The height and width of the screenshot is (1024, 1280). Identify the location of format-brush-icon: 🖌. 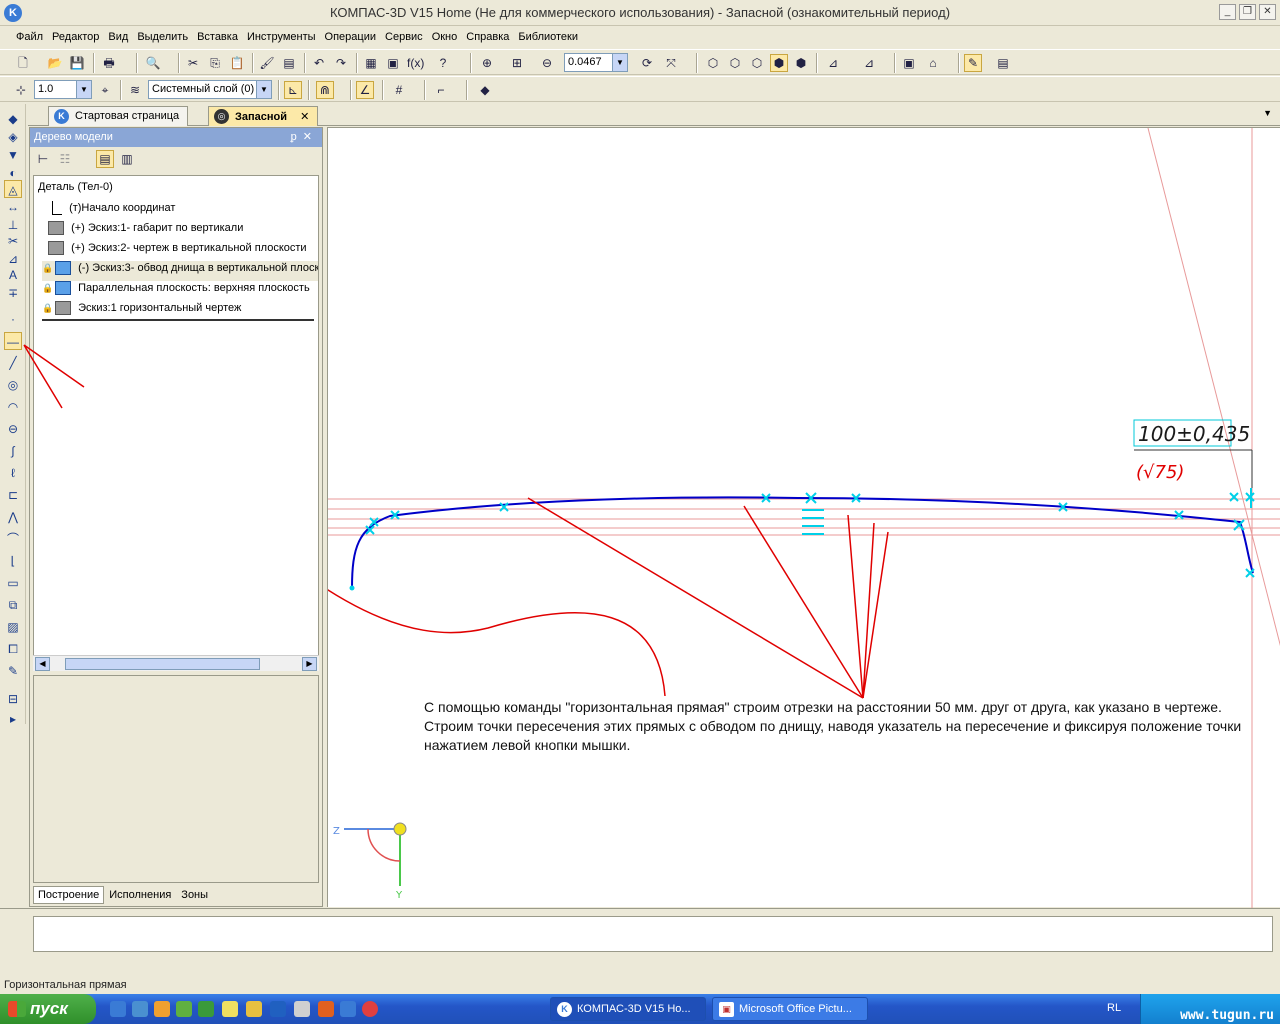
(267, 63).